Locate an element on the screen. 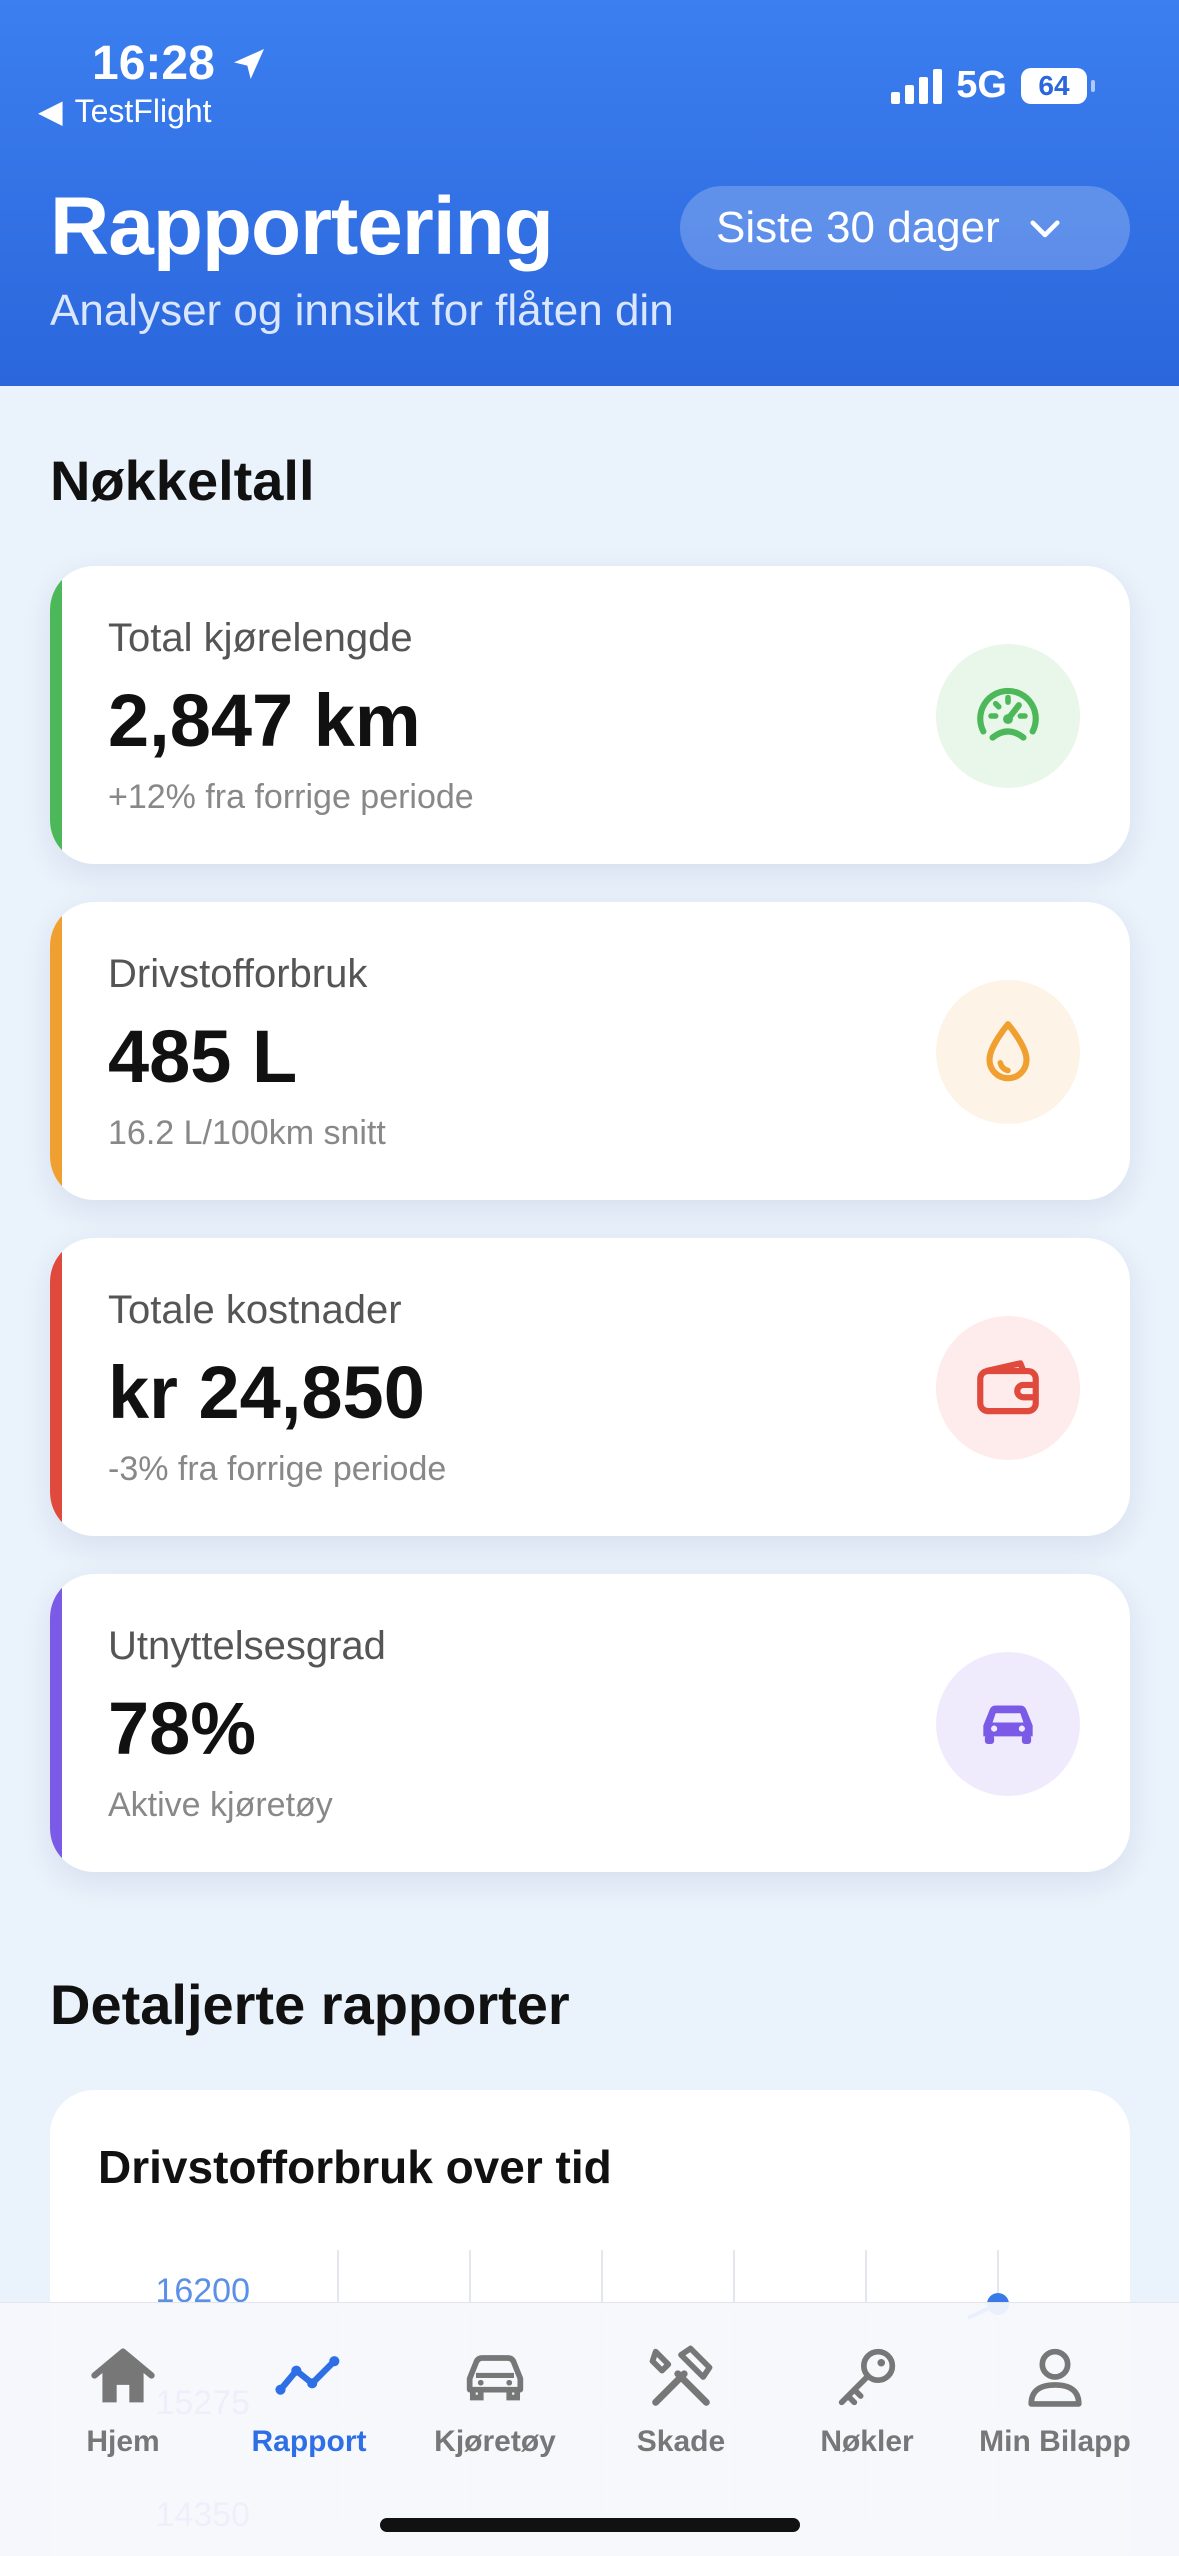 This screenshot has width=1179, height=2556. kpi-card-fuel: Drivstofforbruk 485 L 16.2 L/100km snitt is located at coordinates (590, 1051).